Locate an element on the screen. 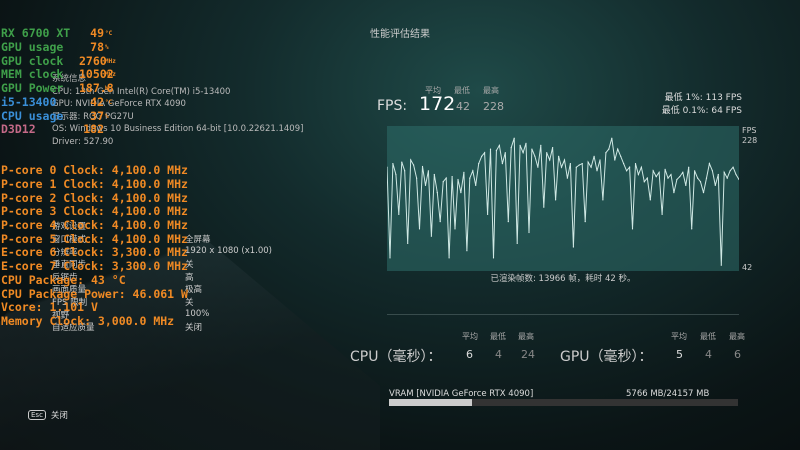  fps-min: 42 is located at coordinates (463, 106).